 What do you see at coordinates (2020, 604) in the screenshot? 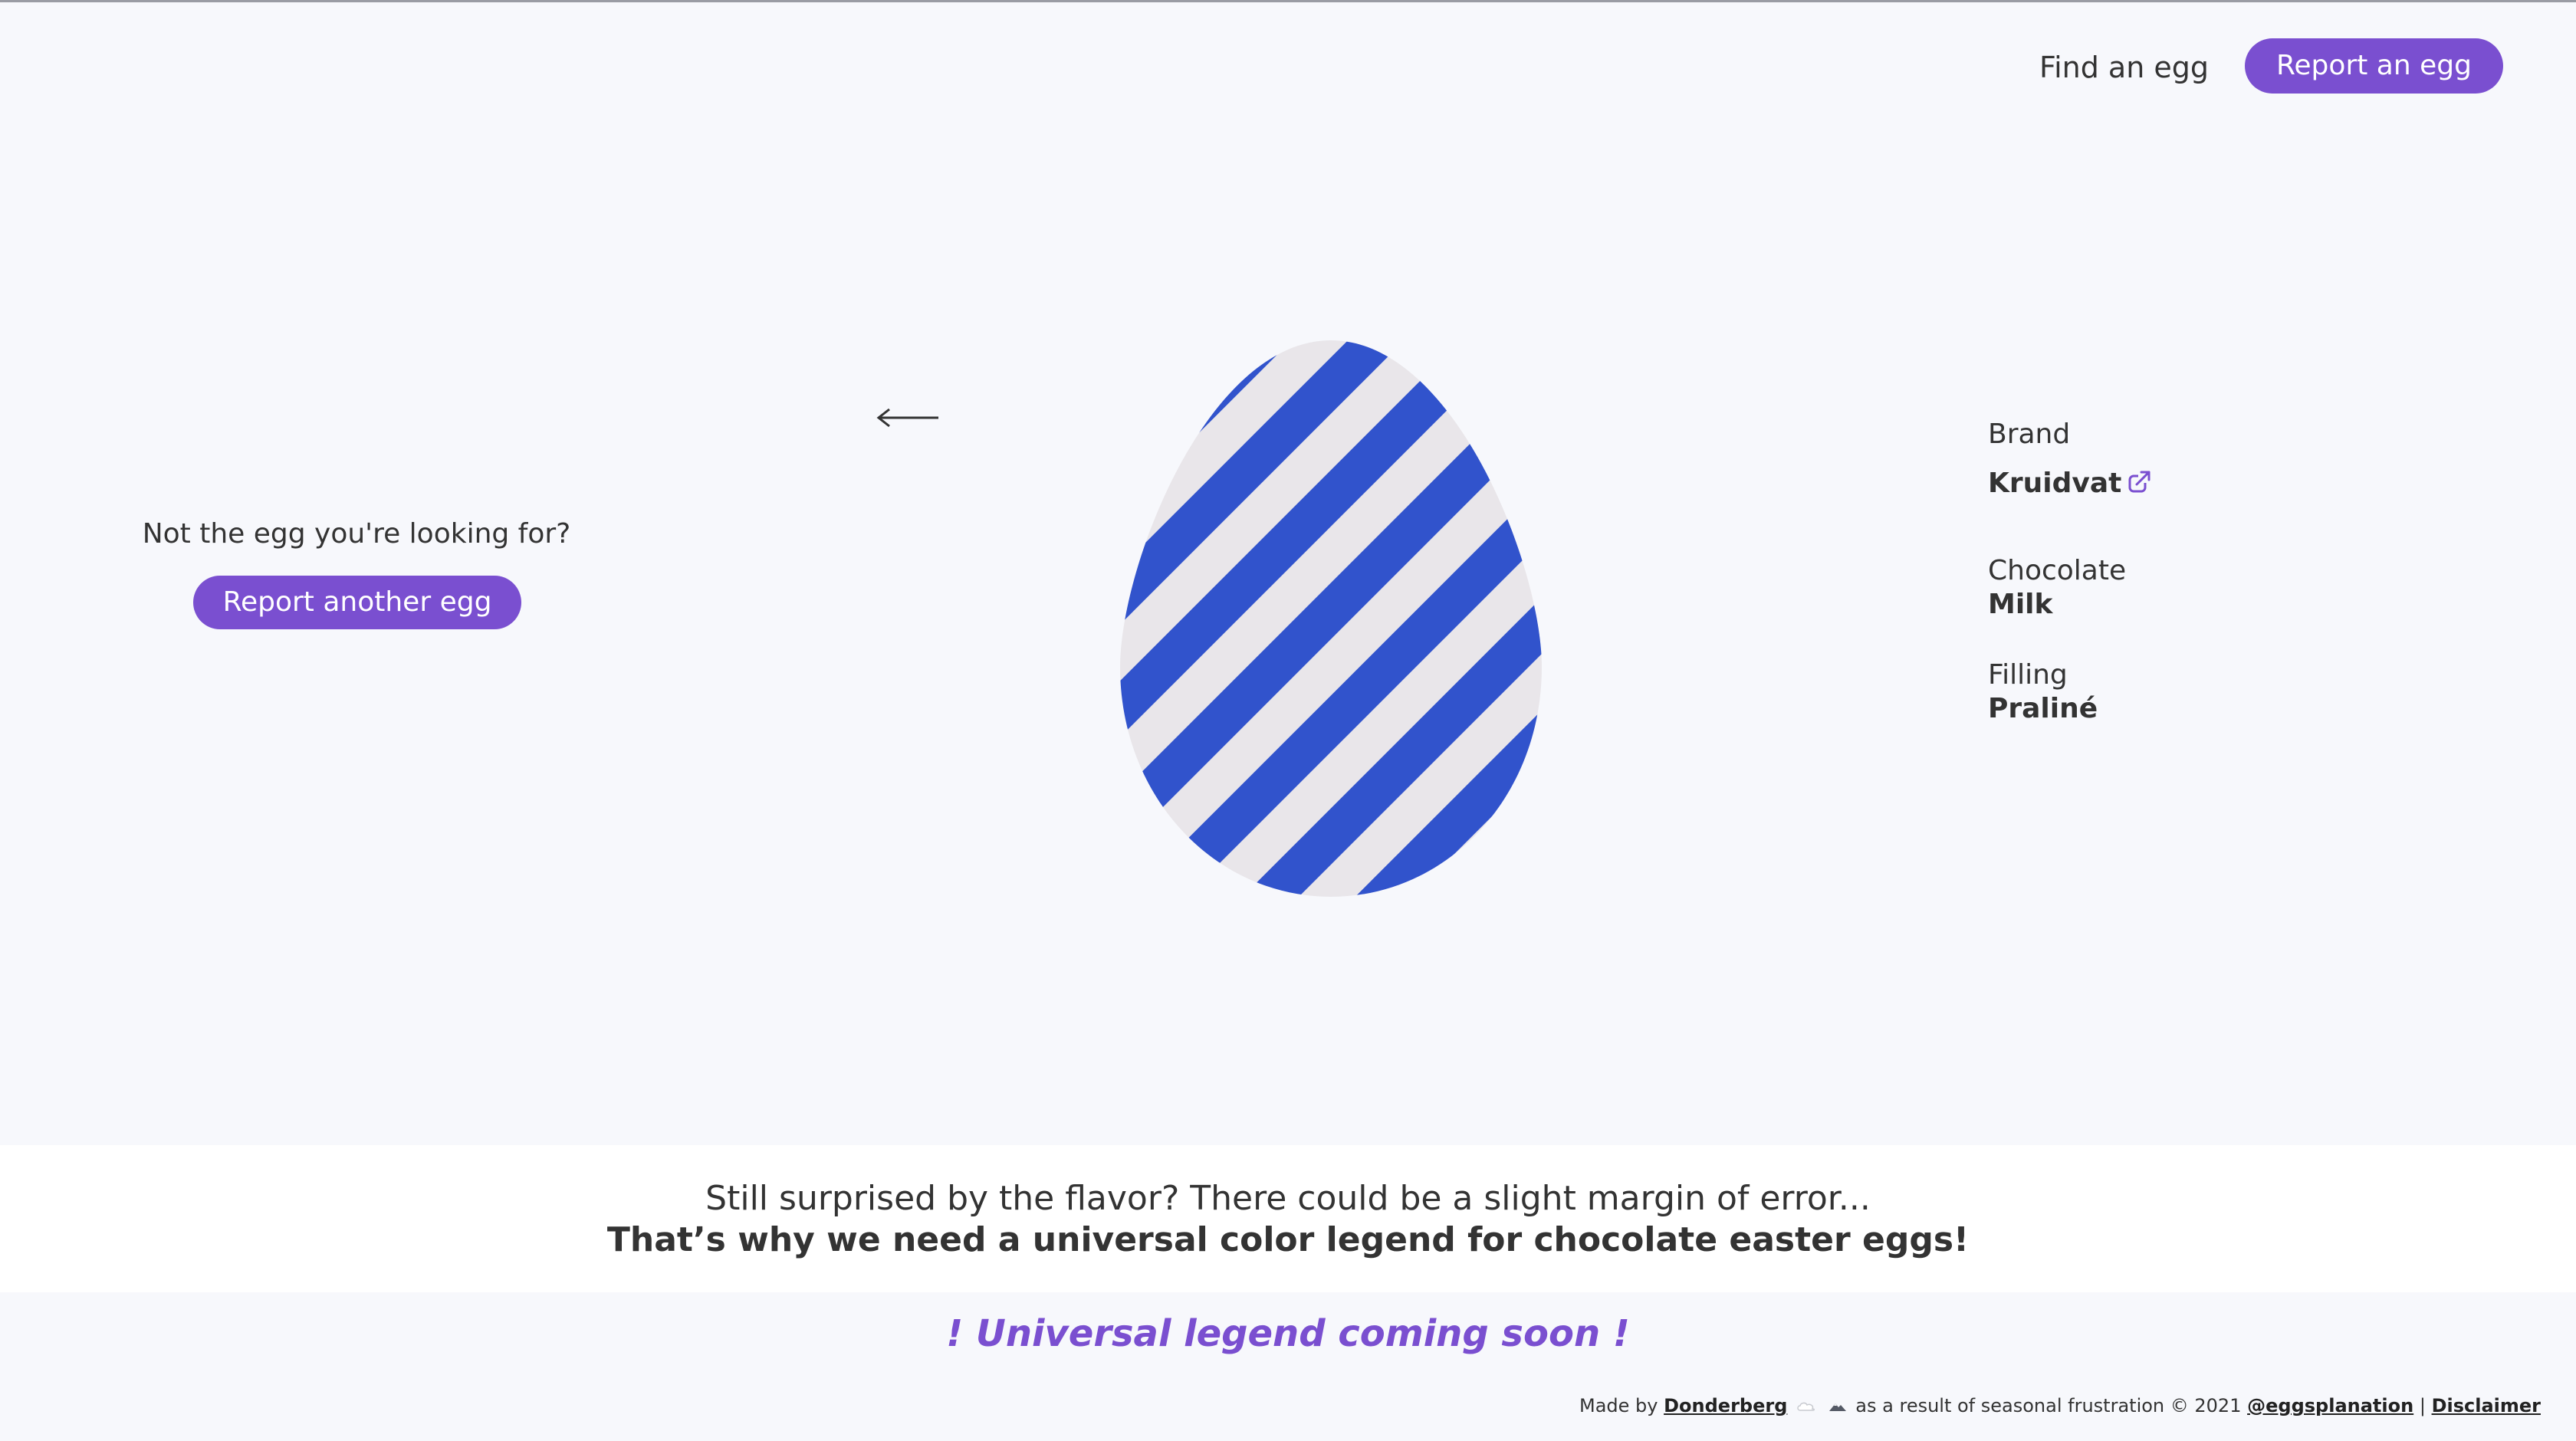
I see `chocolate-value: Milk` at bounding box center [2020, 604].